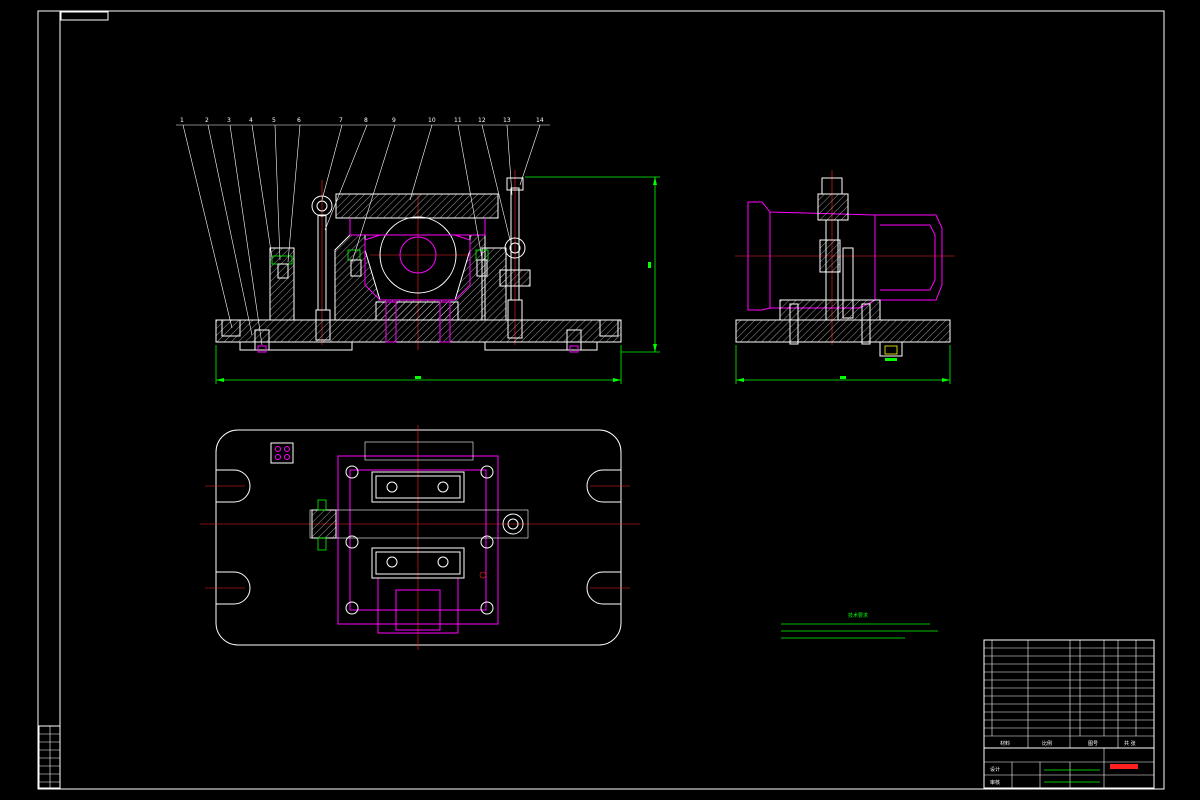  I want to click on part-number-14: 14, so click(540, 120).